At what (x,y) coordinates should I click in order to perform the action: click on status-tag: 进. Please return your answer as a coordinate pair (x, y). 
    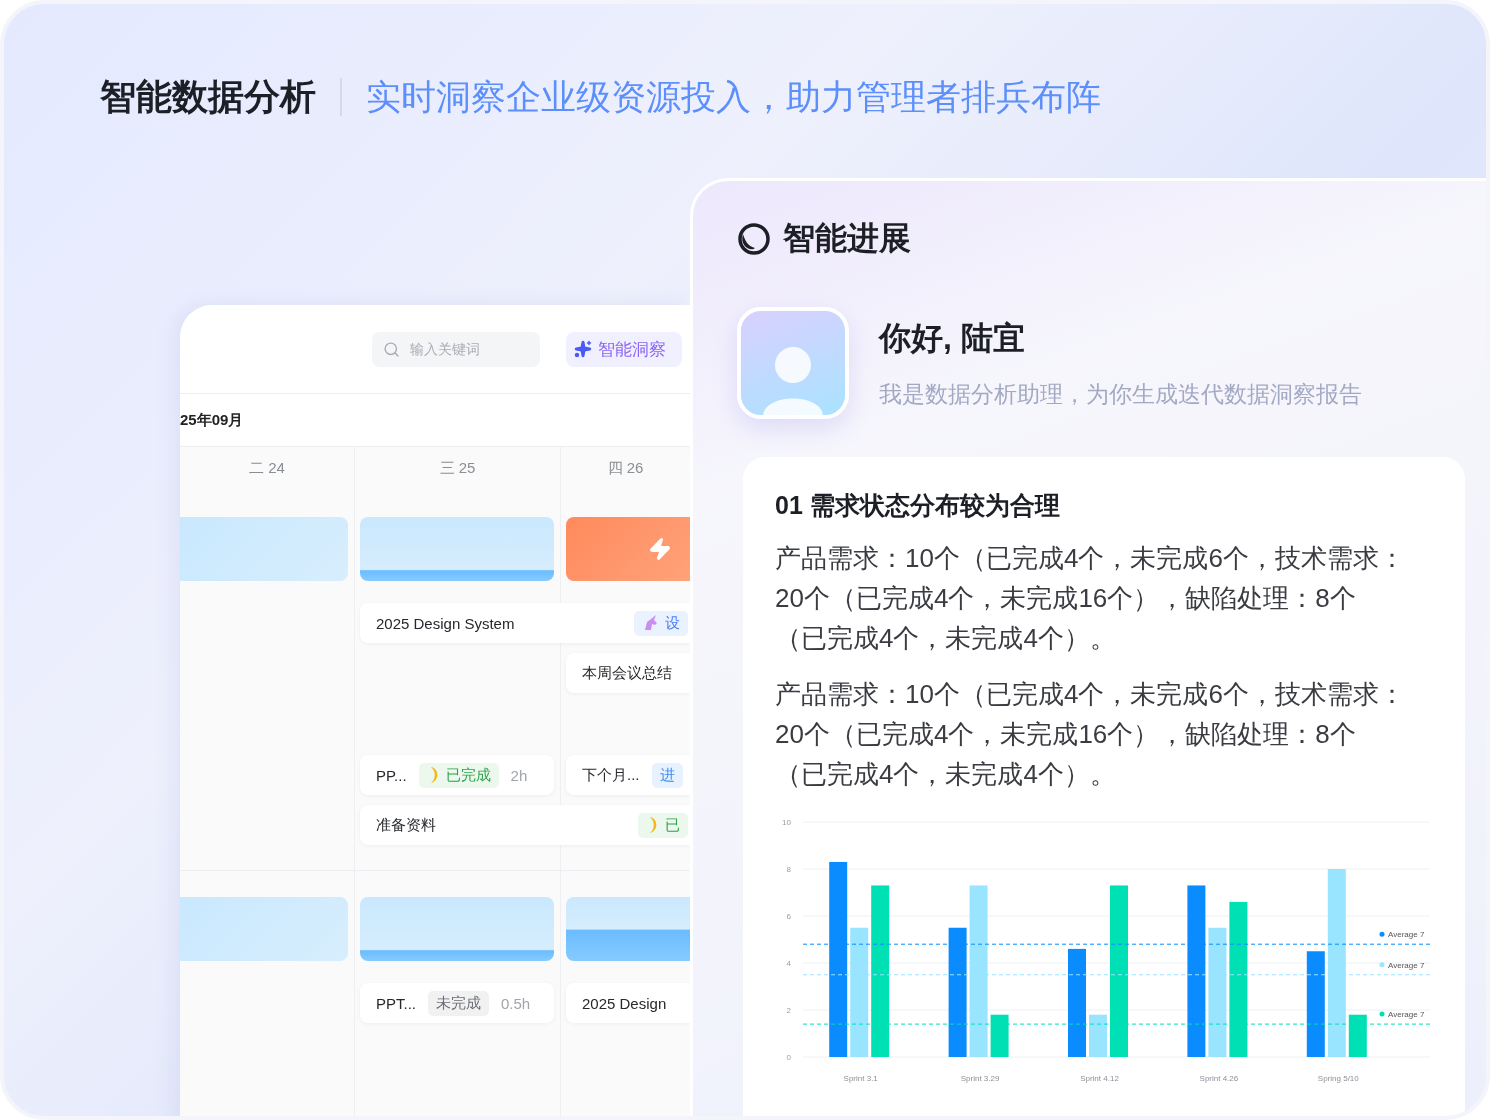
    Looking at the image, I should click on (667, 775).